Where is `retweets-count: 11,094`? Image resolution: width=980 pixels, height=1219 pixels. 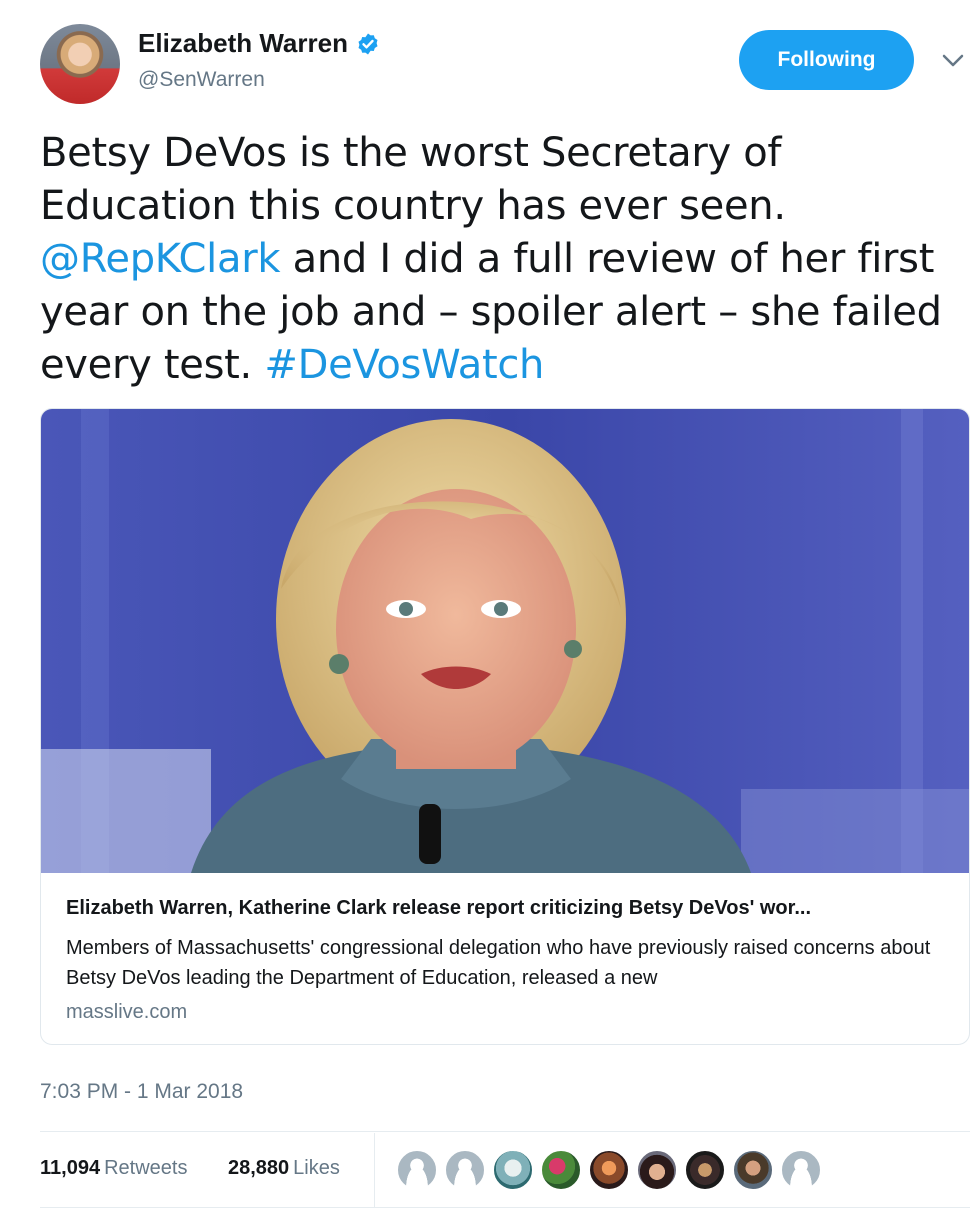
retweets-count: 11,094 is located at coordinates (70, 1168).